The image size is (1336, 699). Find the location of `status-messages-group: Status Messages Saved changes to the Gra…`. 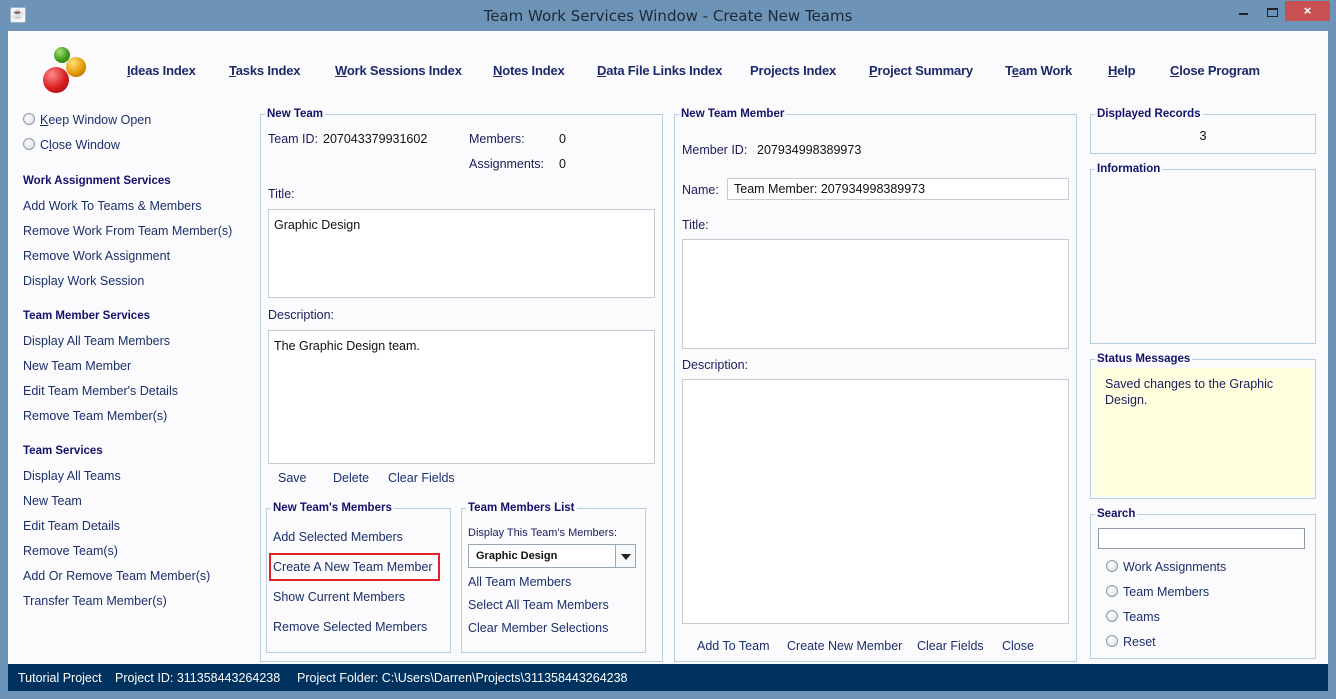

status-messages-group: Status Messages Saved changes to the Gra… is located at coordinates (1203, 426).